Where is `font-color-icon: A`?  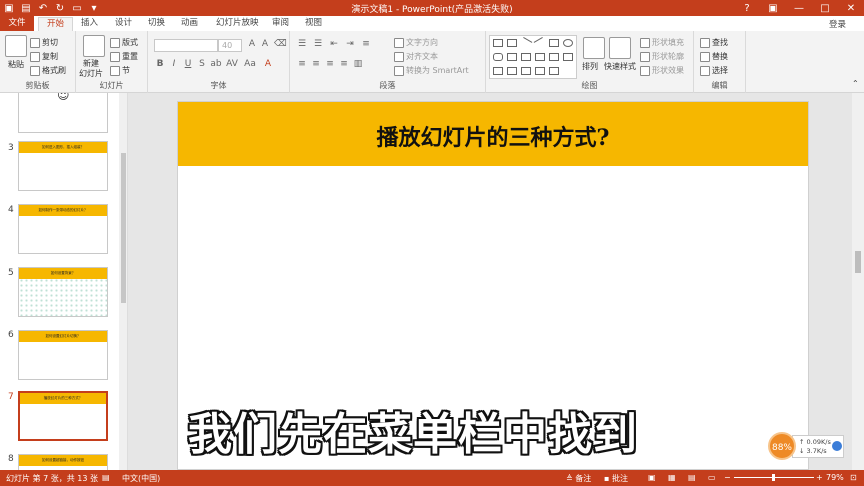
font-color-icon: A is located at coordinates (268, 64).